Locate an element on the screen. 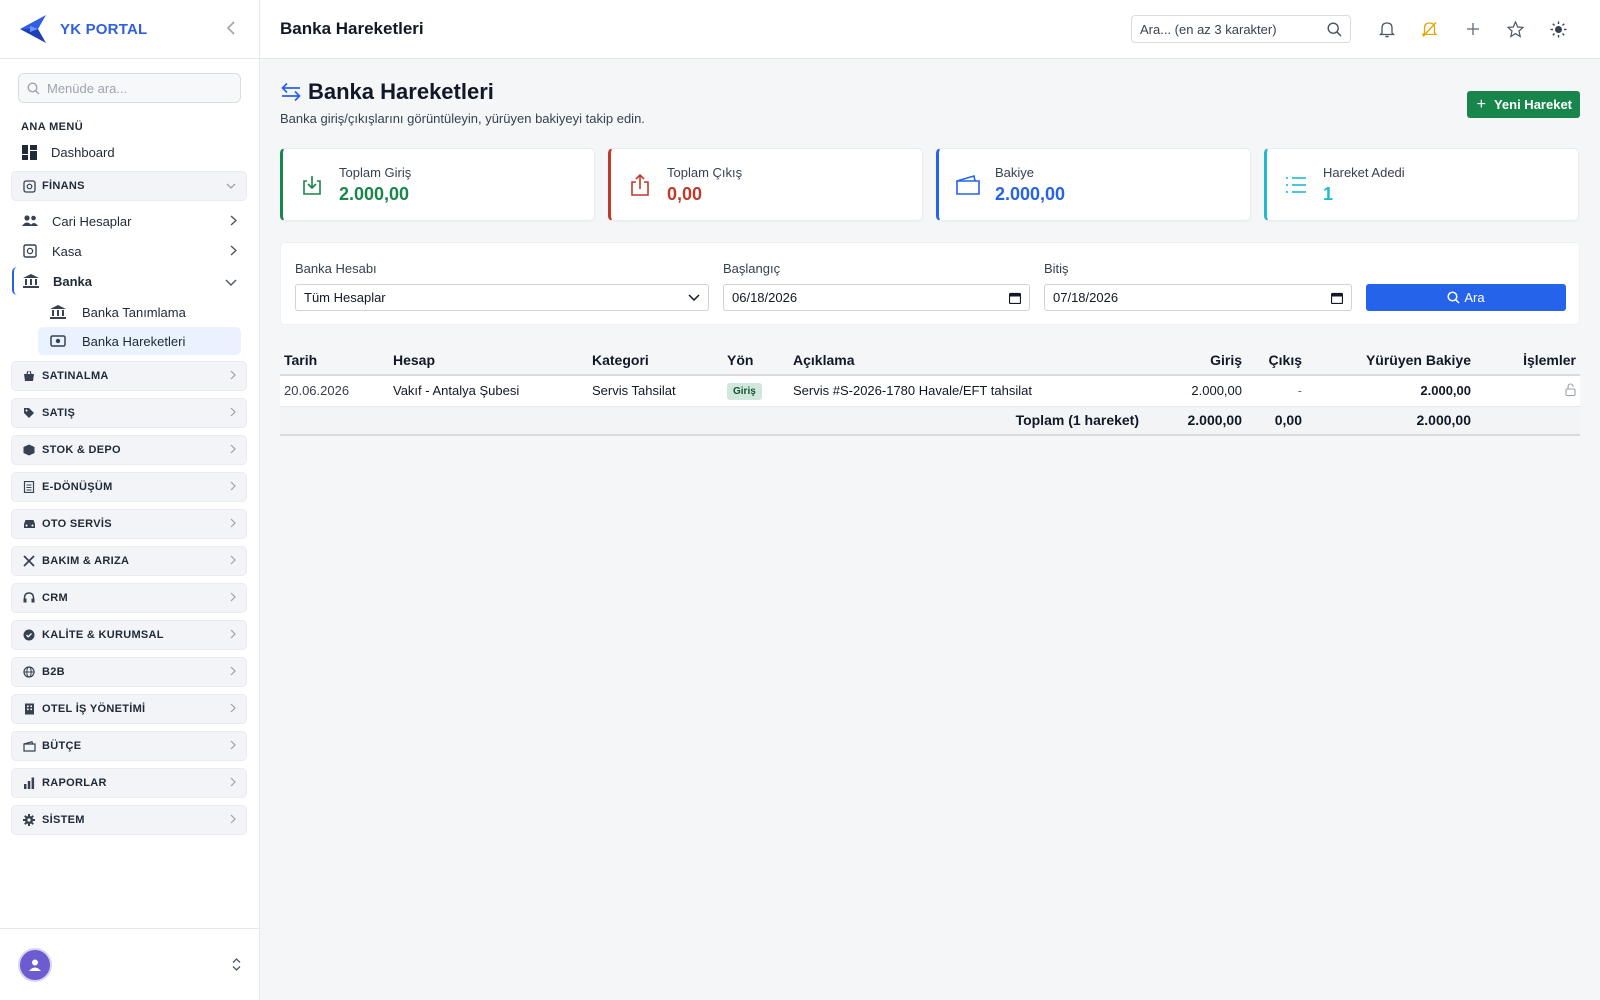  new-transaction-button: + Yeni Hareket is located at coordinates (1523, 104).